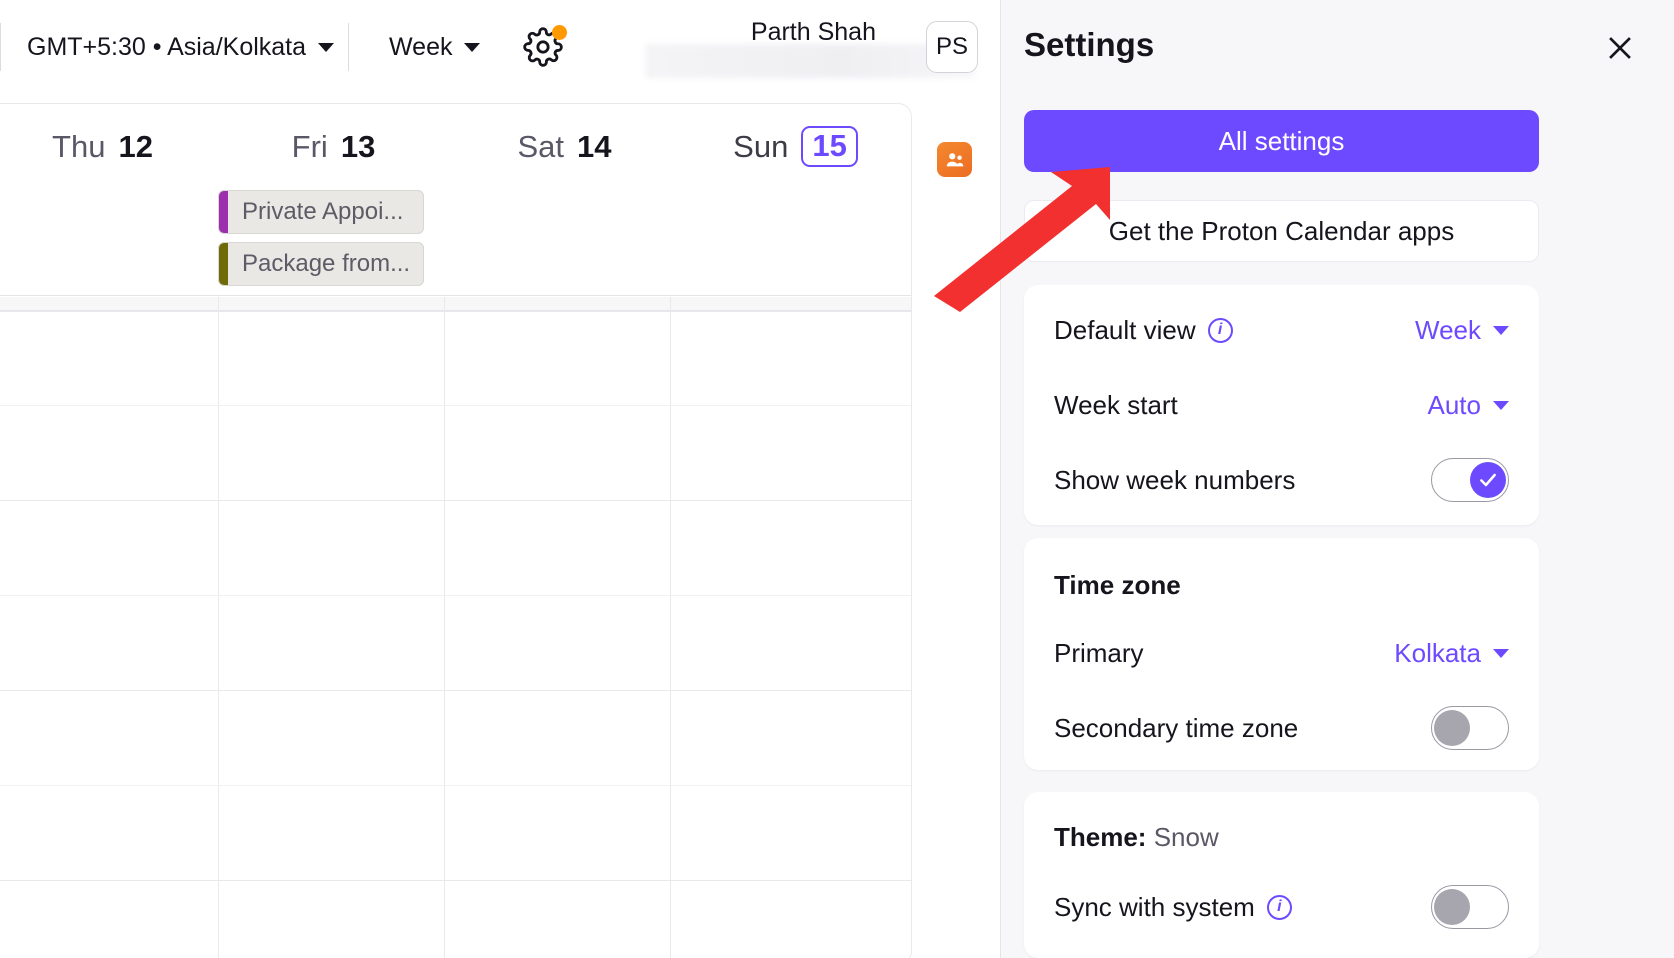  I want to click on week-start-label: Week start, so click(1116, 404).